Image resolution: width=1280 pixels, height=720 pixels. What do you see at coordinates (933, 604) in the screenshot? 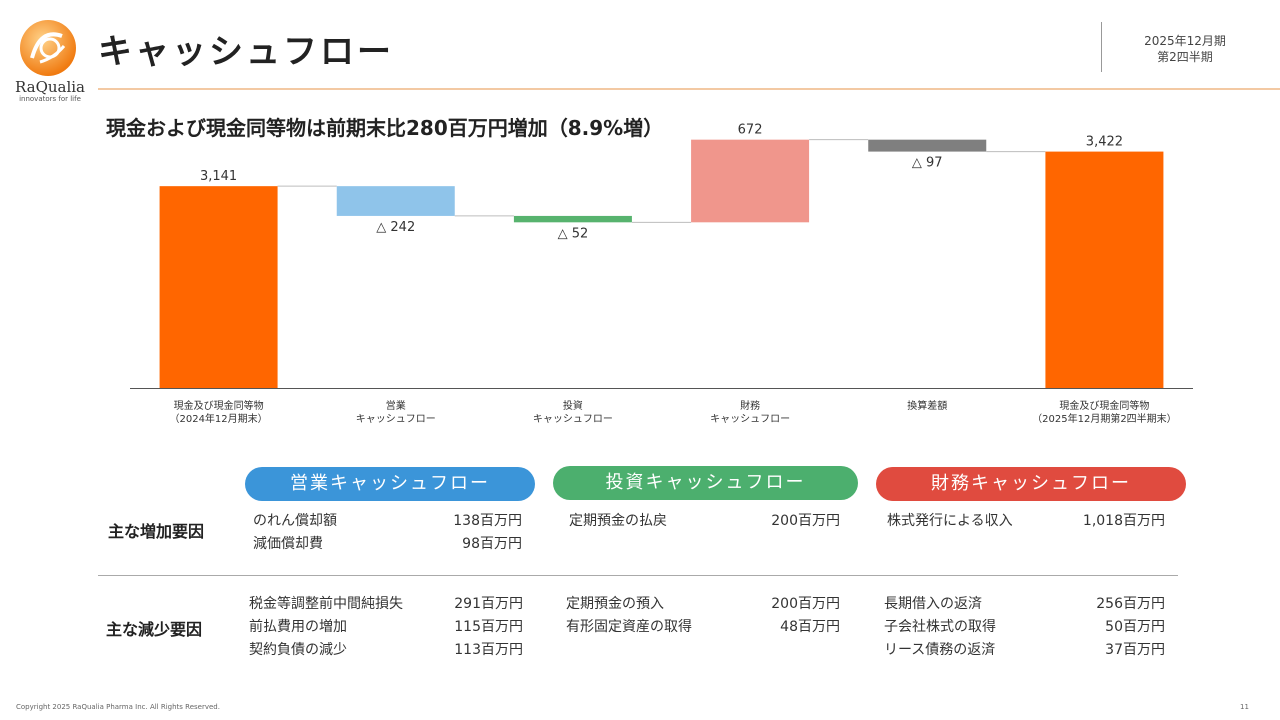
I see `factor-item: 長期借入の返済` at bounding box center [933, 604].